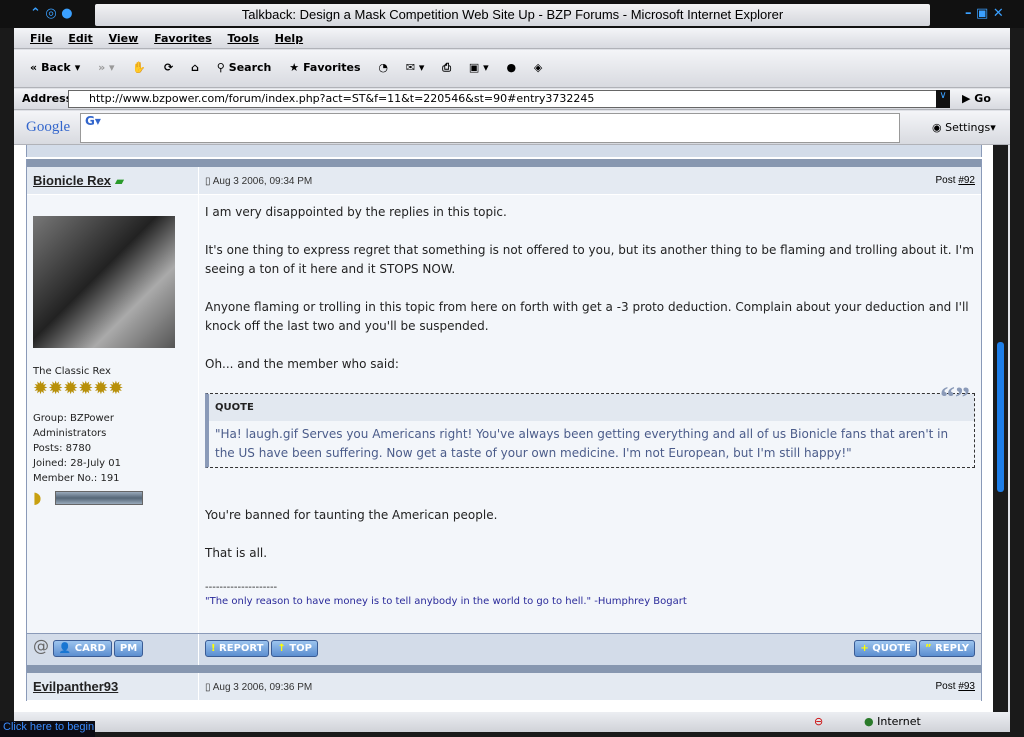 The width and height of the screenshot is (1024, 737). What do you see at coordinates (99, 497) in the screenshot?
I see `status-bar-image` at bounding box center [99, 497].